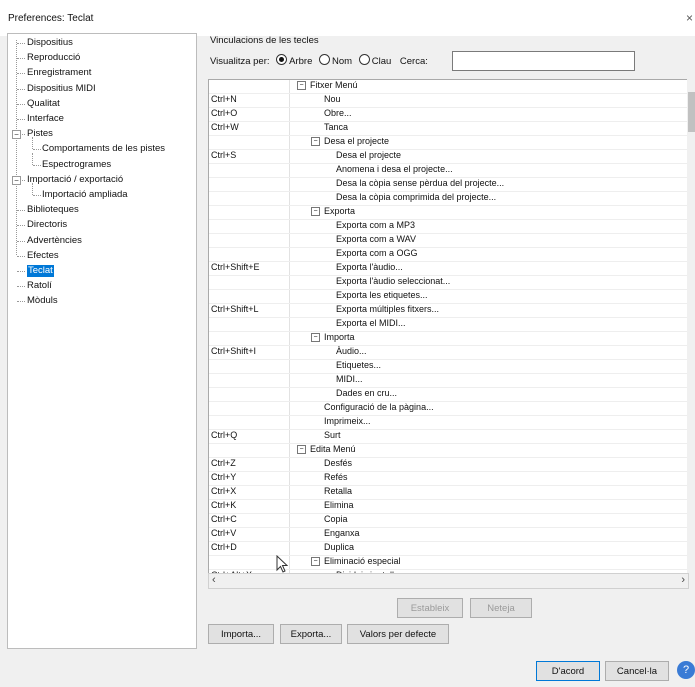 This screenshot has width=695, height=687. Describe the element at coordinates (448, 506) in the screenshot. I see `binding-row: Ctrl+K Elimina` at that location.